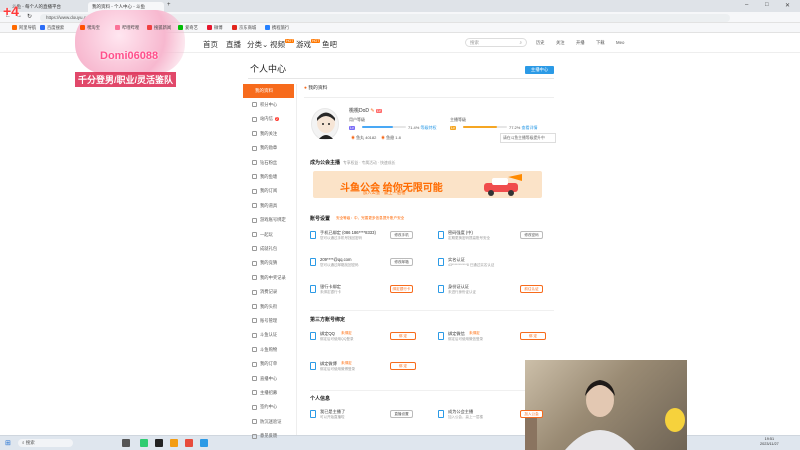  What do you see at coordinates (531, 289) in the screenshot?
I see `setting-button: 前往认证` at bounding box center [531, 289].